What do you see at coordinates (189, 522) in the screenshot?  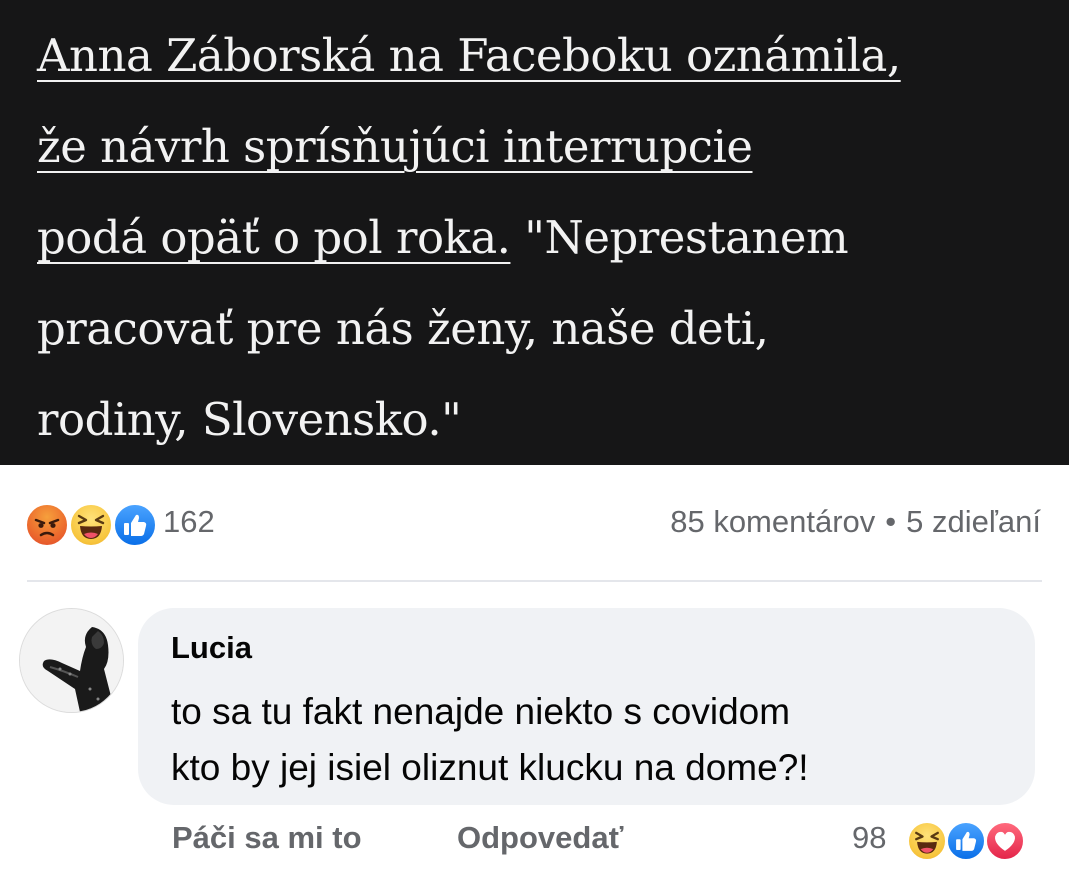 I see `reaction-count: 162` at bounding box center [189, 522].